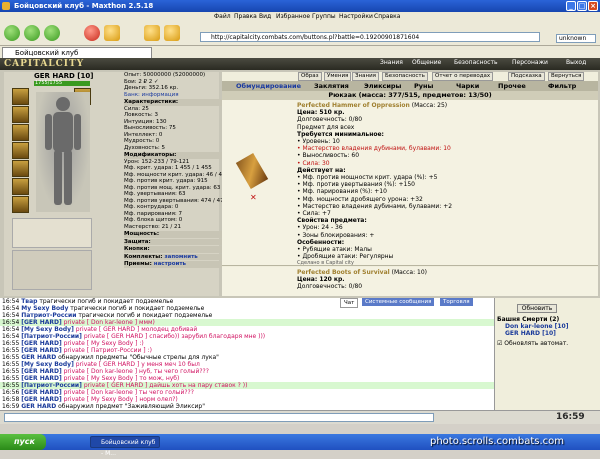  I want to click on return-button: Вернуться, so click(566, 76).